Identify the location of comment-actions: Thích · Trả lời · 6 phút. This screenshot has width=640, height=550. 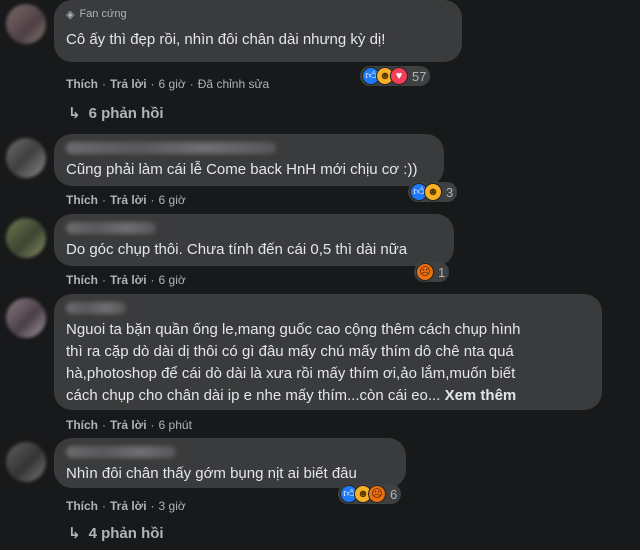
(129, 425).